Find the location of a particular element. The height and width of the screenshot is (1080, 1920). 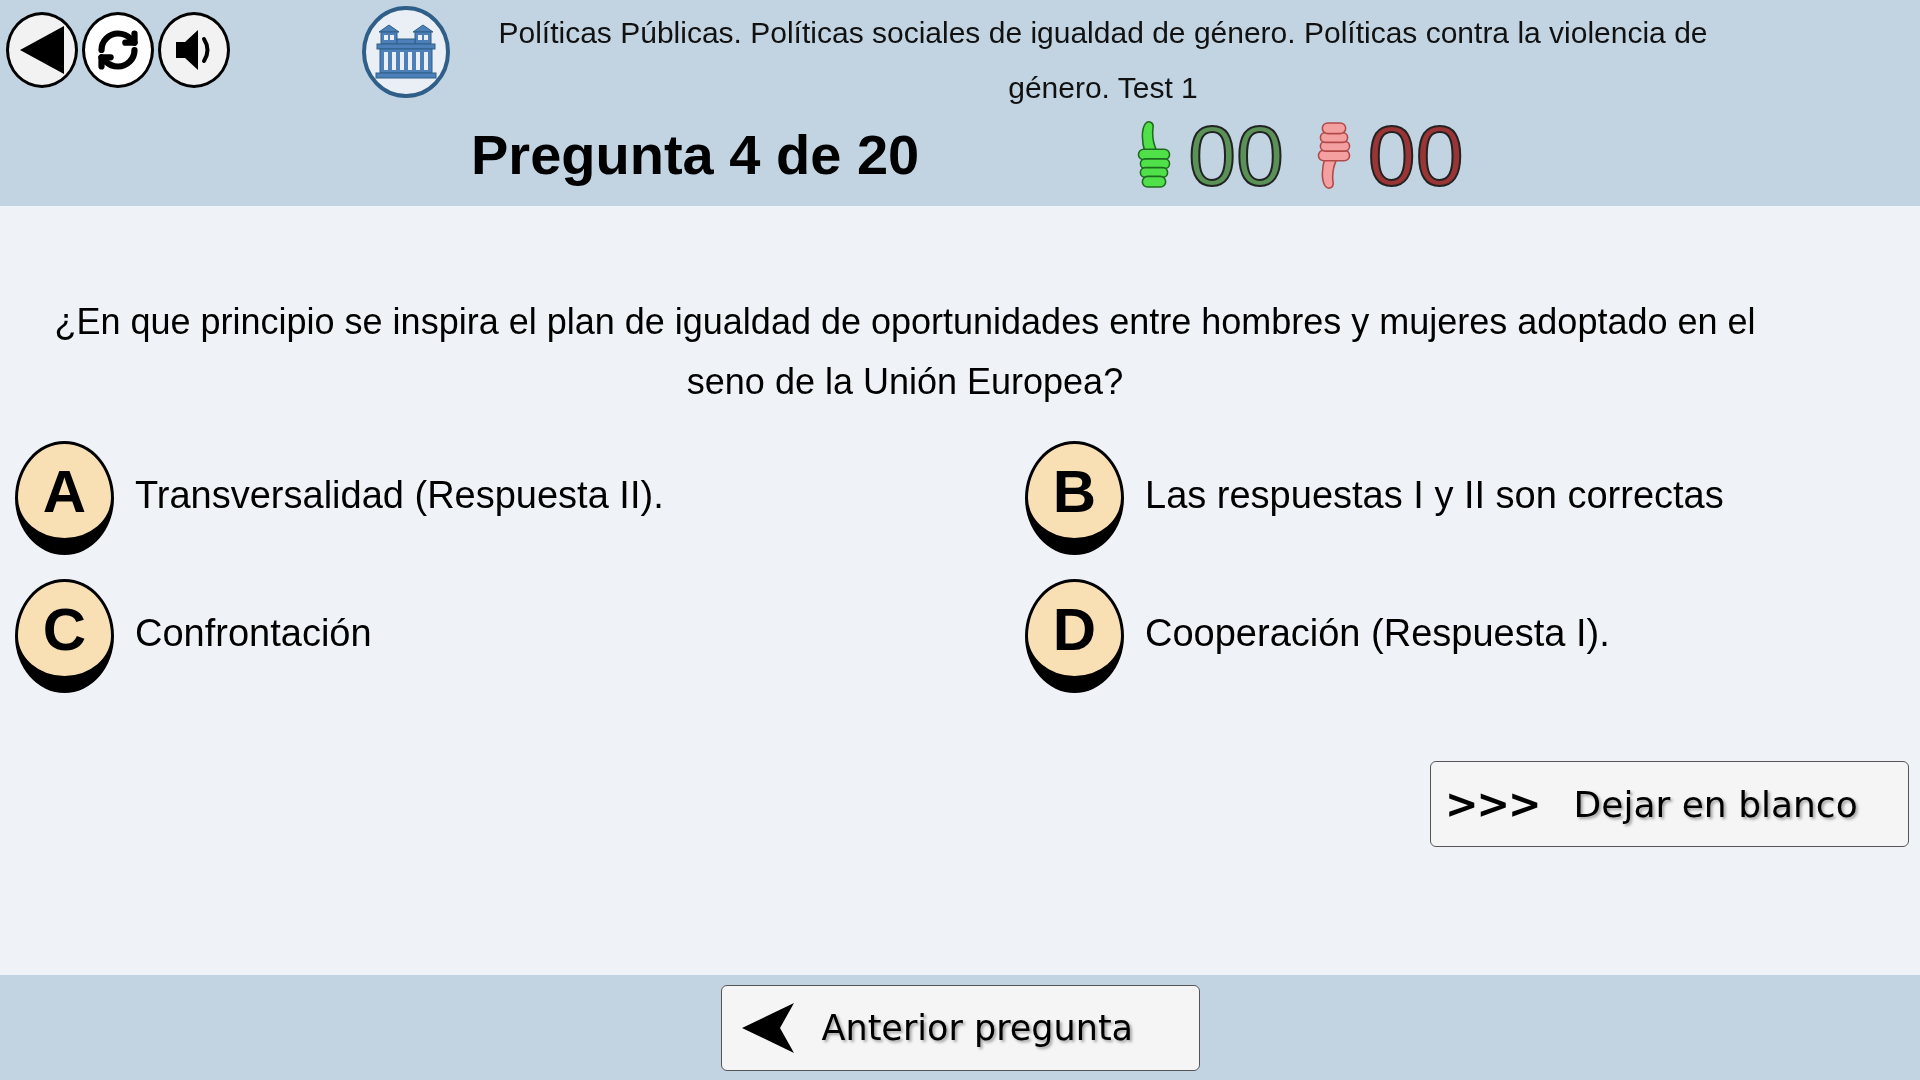

quiz-title: Políticas Públicas. Políticas sociales de igualdad de género. Políticas contra la violencia de género. Test 1 is located at coordinates (1103, 60).